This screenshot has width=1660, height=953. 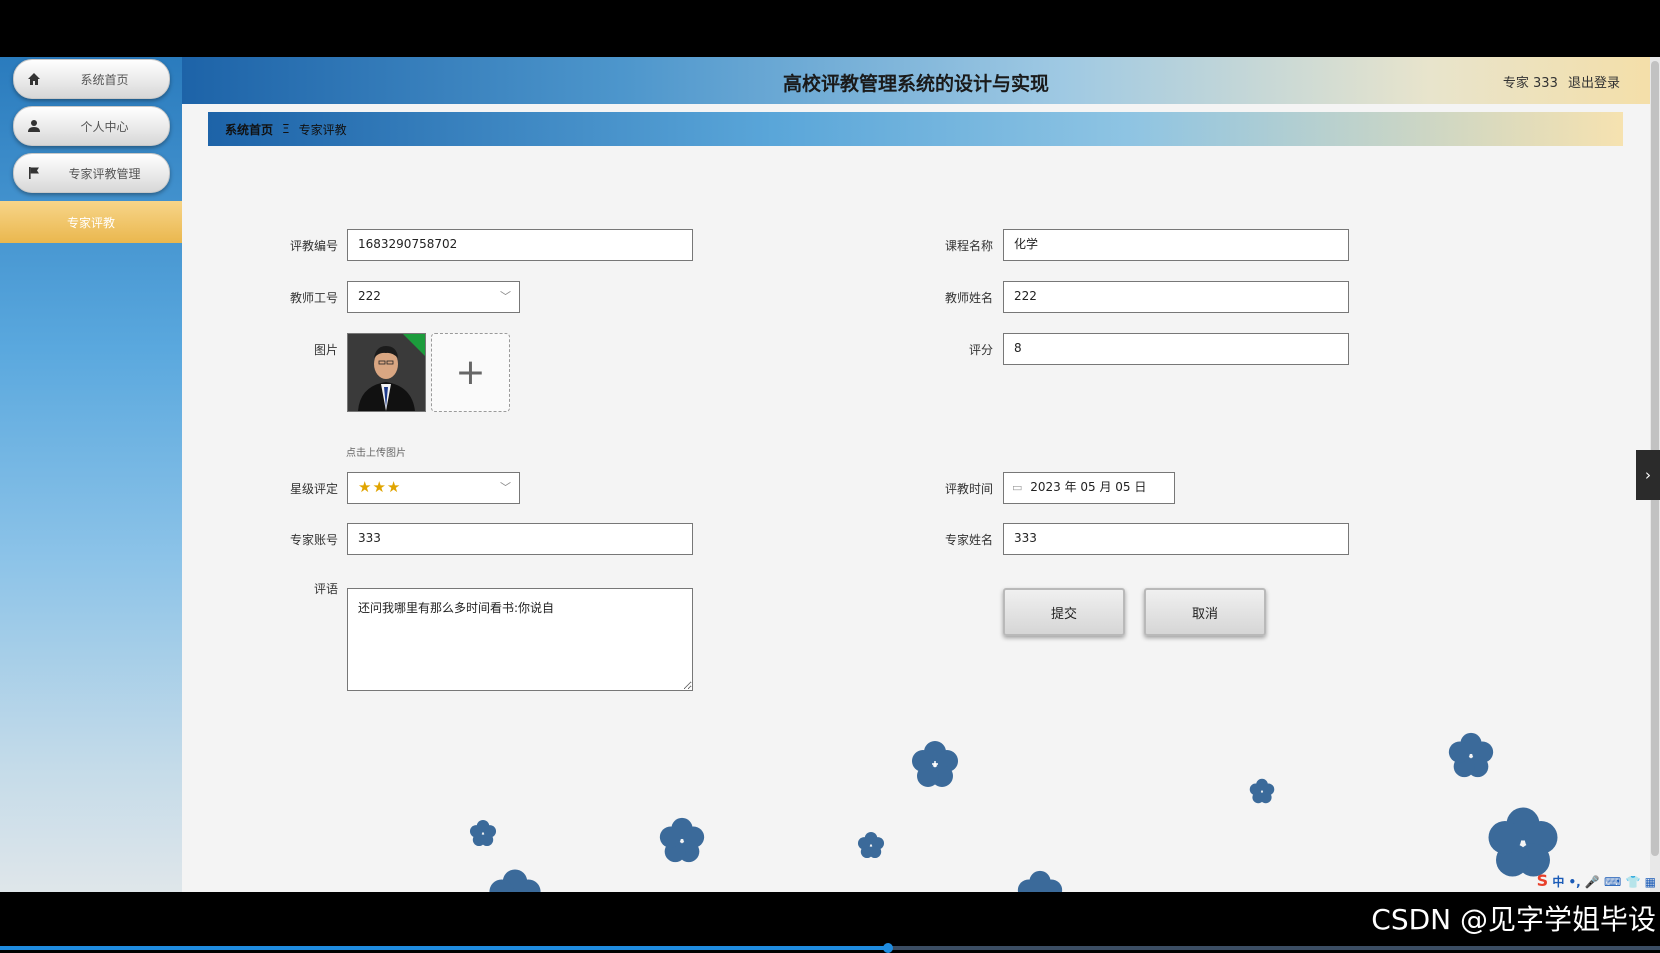 I want to click on eval-time-field: ▭ 2023 年 05 月 05 日, so click(x=1089, y=488).